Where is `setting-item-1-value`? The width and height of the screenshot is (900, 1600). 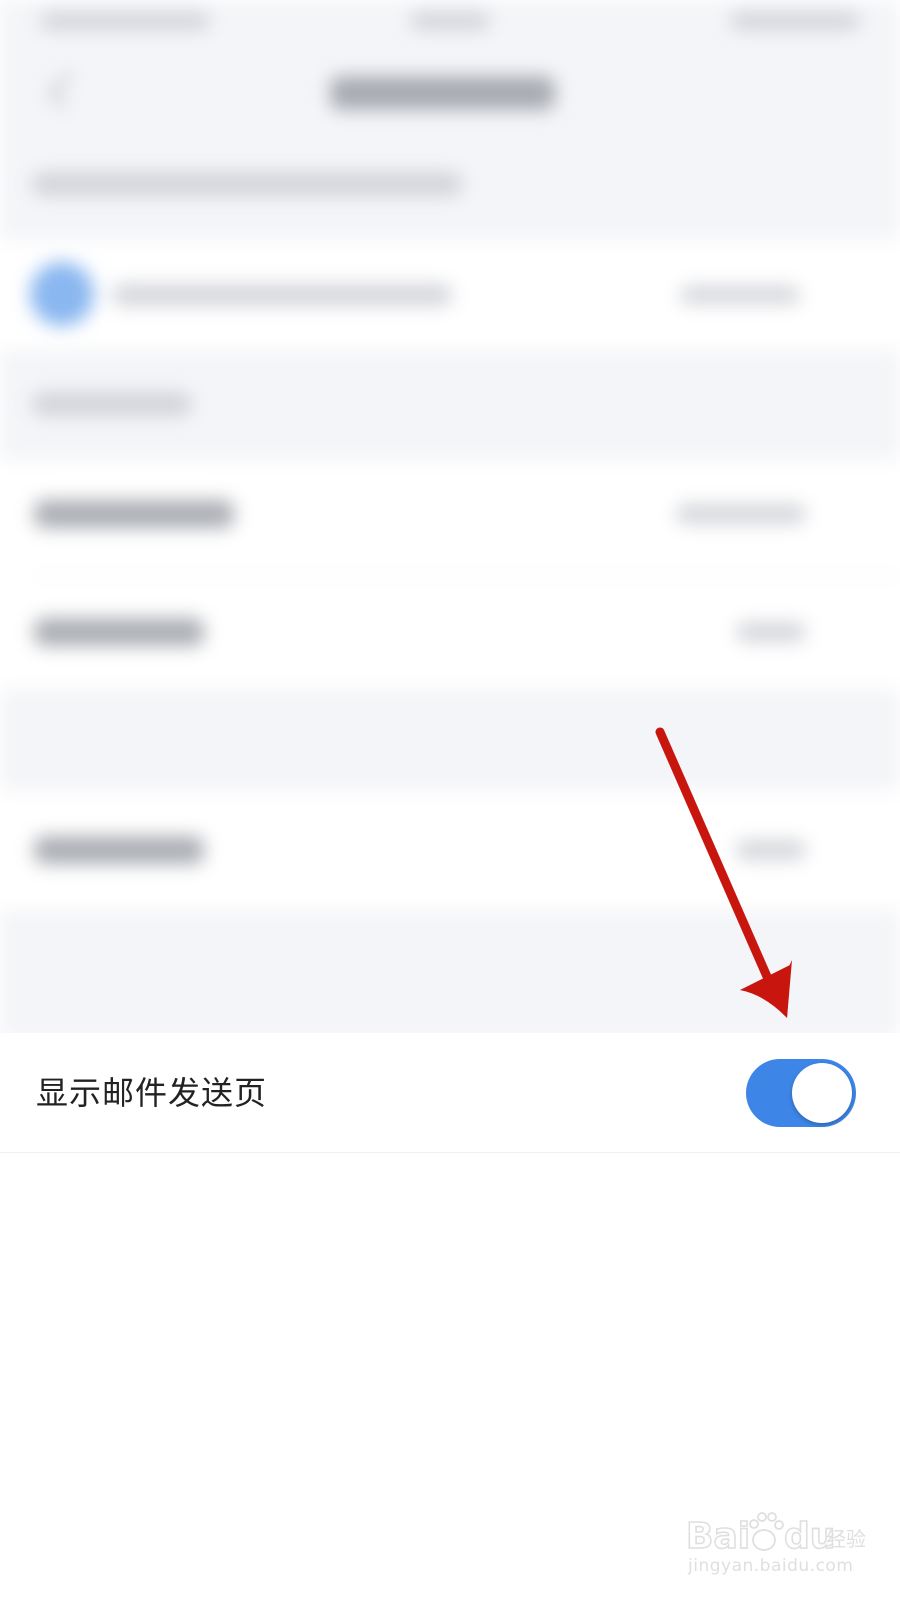
setting-item-1-value is located at coordinates (741, 514).